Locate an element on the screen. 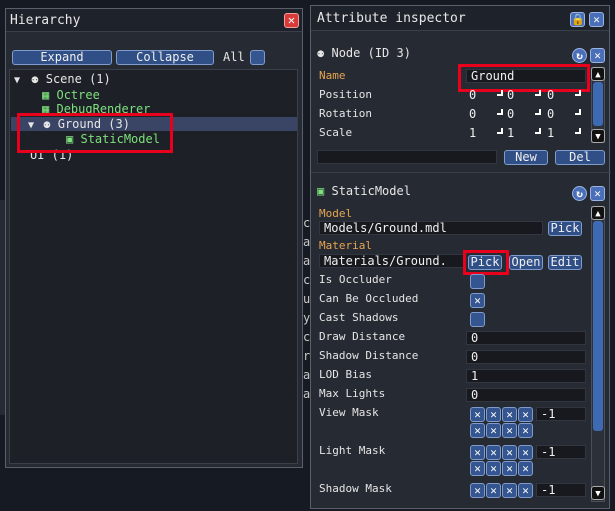  material-label: Material is located at coordinates (345, 245).